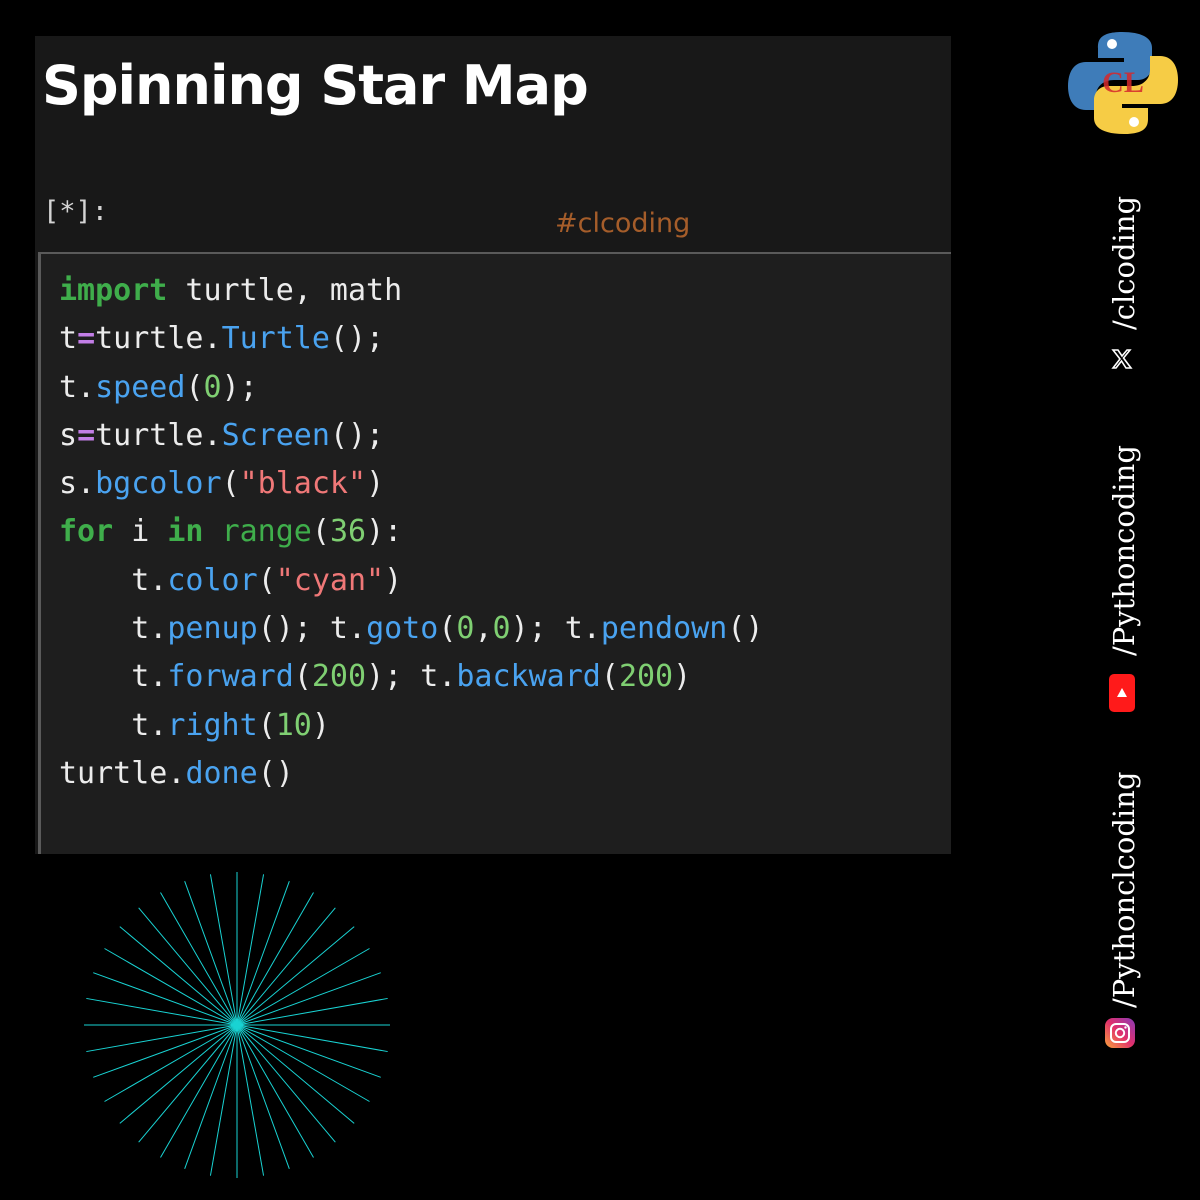 The height and width of the screenshot is (1200, 1200). Describe the element at coordinates (411, 388) in the screenshot. I see `code-line: t.speed(0);` at that location.